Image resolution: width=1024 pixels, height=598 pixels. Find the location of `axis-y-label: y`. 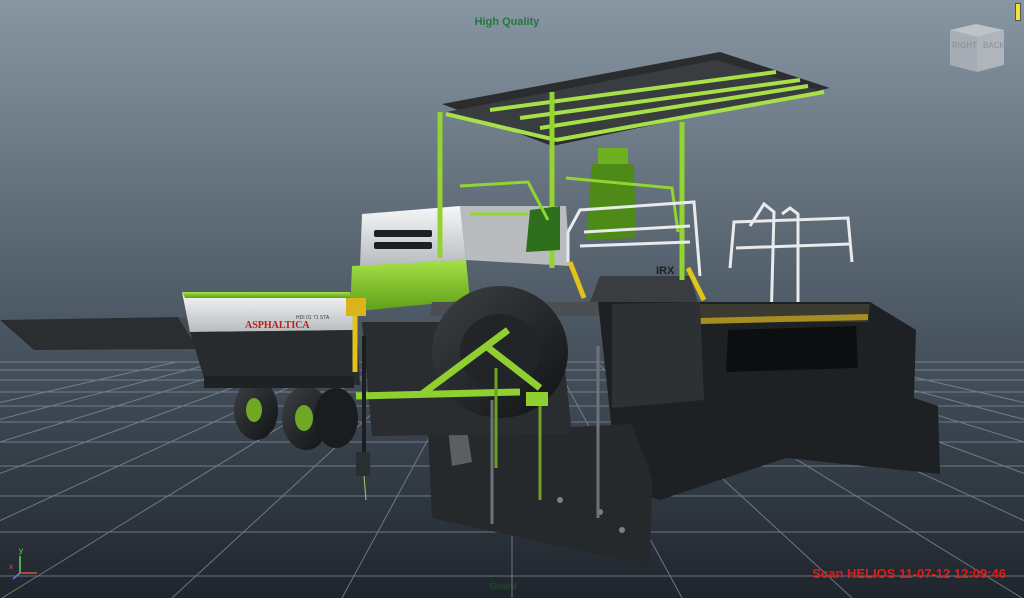

axis-y-label: y is located at coordinates (21, 550).